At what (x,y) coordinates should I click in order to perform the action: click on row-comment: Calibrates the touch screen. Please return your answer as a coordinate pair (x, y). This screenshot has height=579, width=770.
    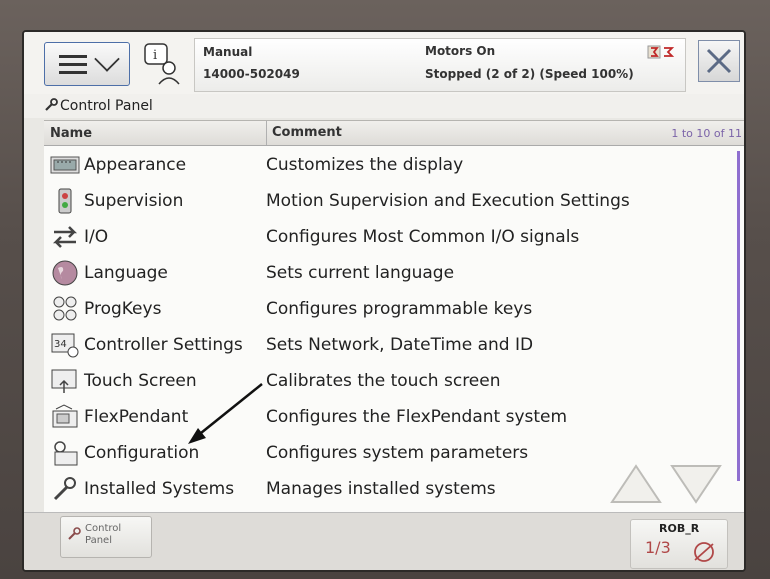
    Looking at the image, I should click on (383, 381).